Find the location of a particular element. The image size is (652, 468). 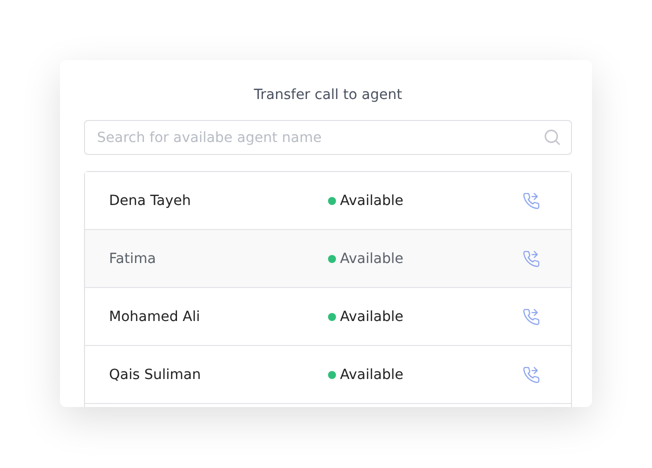

agent-name: Fatima is located at coordinates (132, 258).